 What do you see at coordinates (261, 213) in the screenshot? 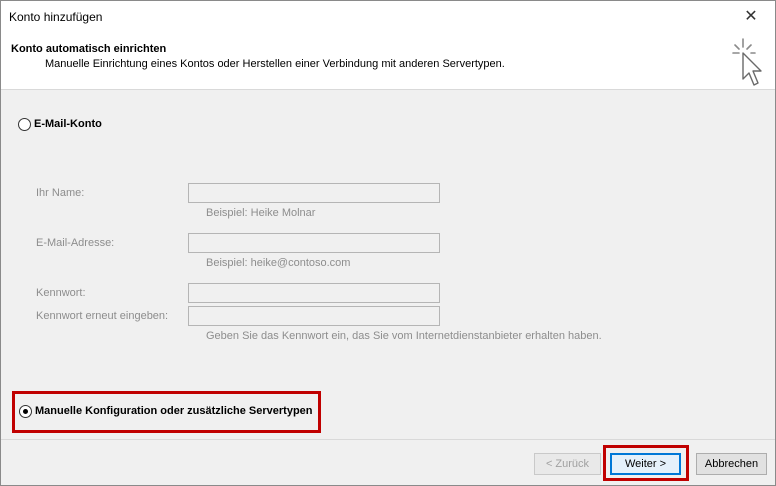
I see `name-hint: Beispiel: Heike Molnar` at bounding box center [261, 213].